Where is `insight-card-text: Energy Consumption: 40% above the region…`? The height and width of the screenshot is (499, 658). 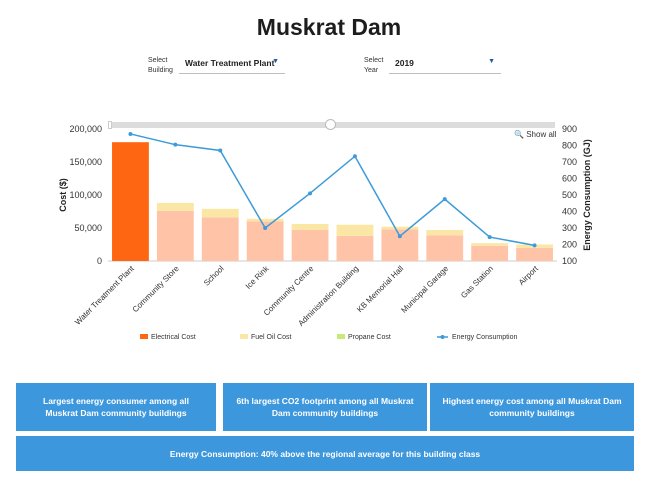
insight-card-text: Energy Consumption: 40% above the region… is located at coordinates (325, 453).